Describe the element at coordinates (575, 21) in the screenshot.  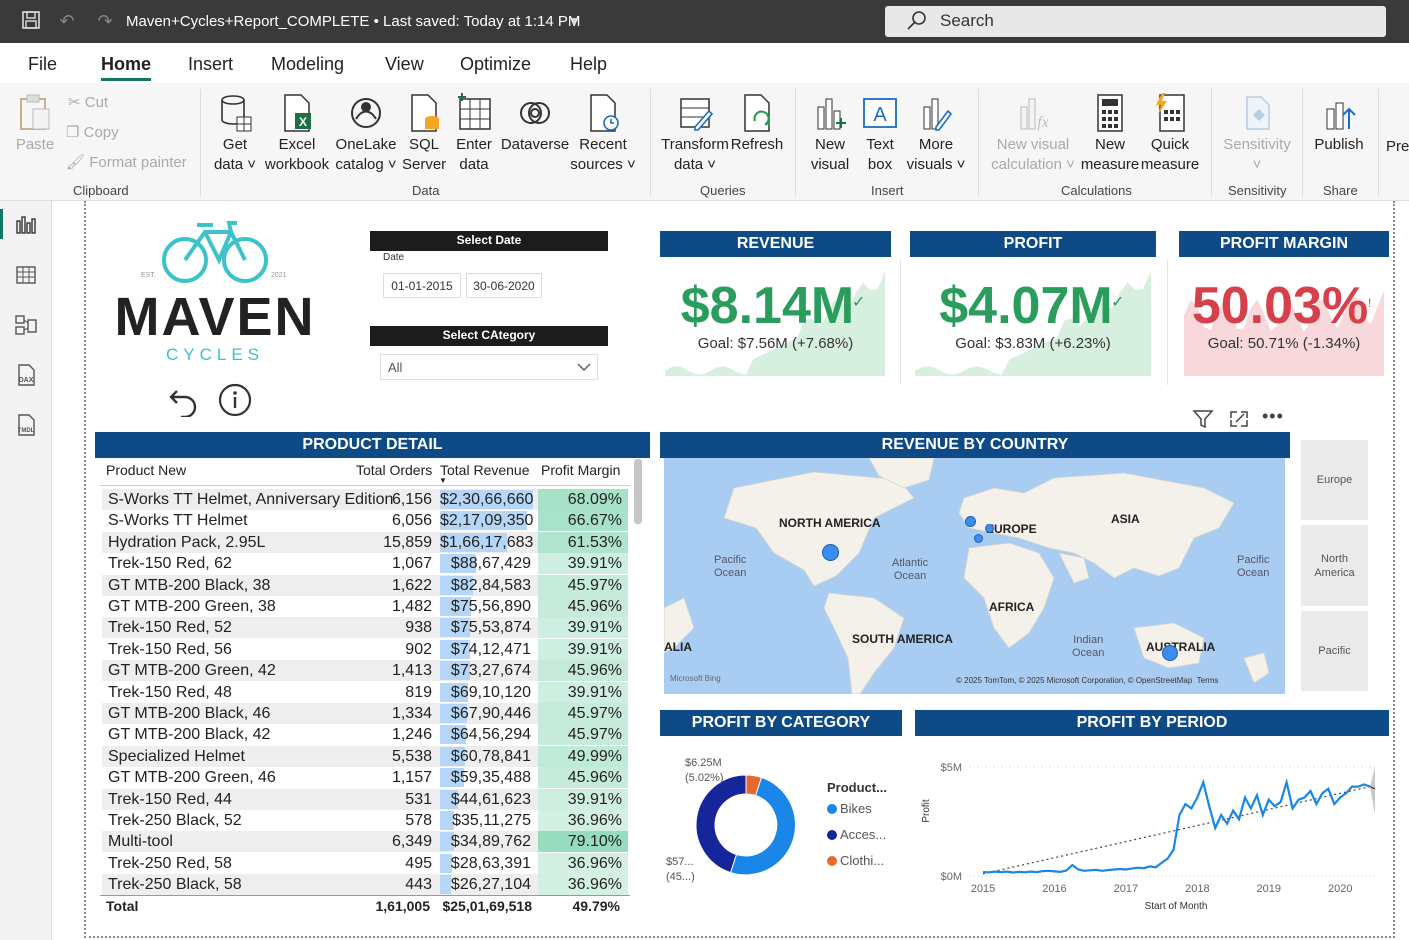
I see `title-dropdown-icon: ▼` at that location.